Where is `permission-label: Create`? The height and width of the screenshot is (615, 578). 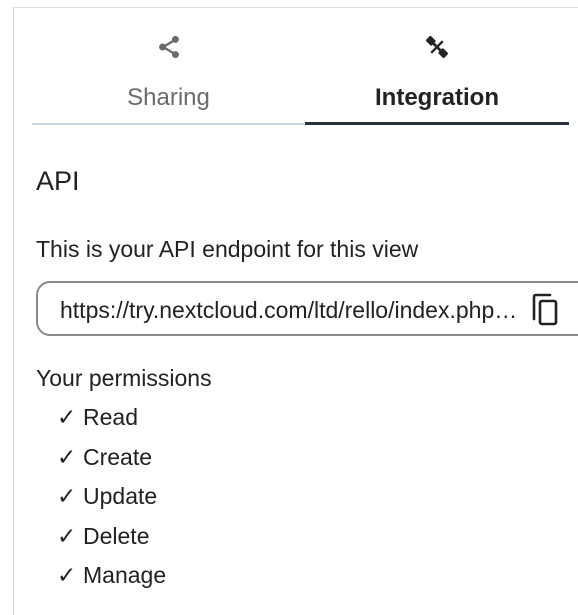 permission-label: Create is located at coordinates (118, 456).